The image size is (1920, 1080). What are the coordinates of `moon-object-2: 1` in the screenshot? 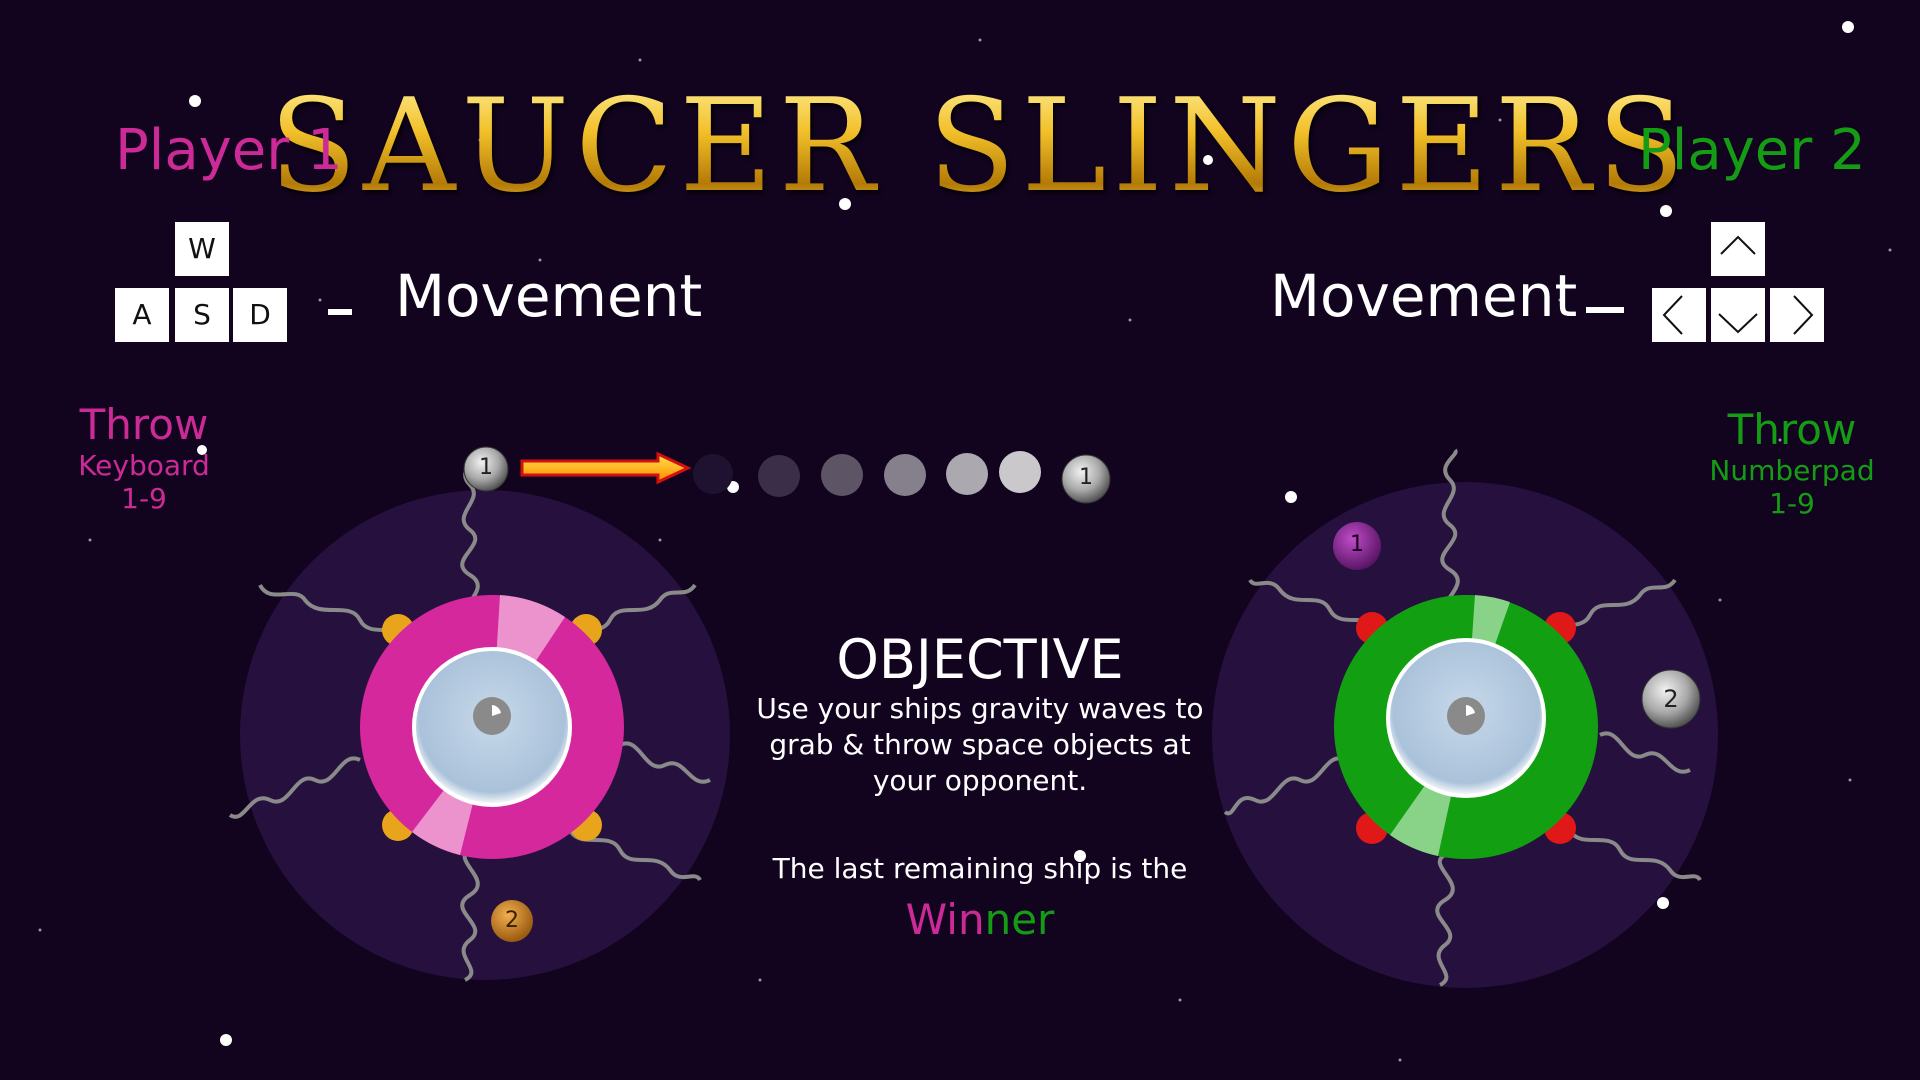 It's located at (1086, 479).